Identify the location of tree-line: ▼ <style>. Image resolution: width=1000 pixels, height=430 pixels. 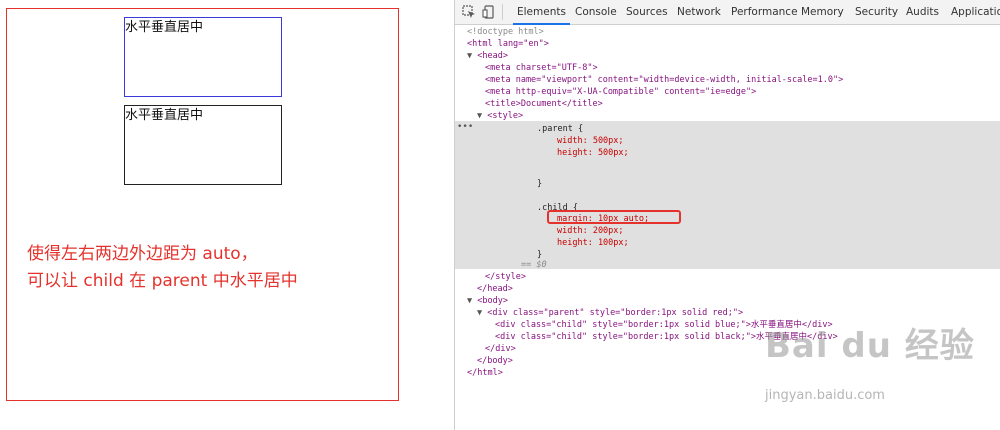
(727, 116).